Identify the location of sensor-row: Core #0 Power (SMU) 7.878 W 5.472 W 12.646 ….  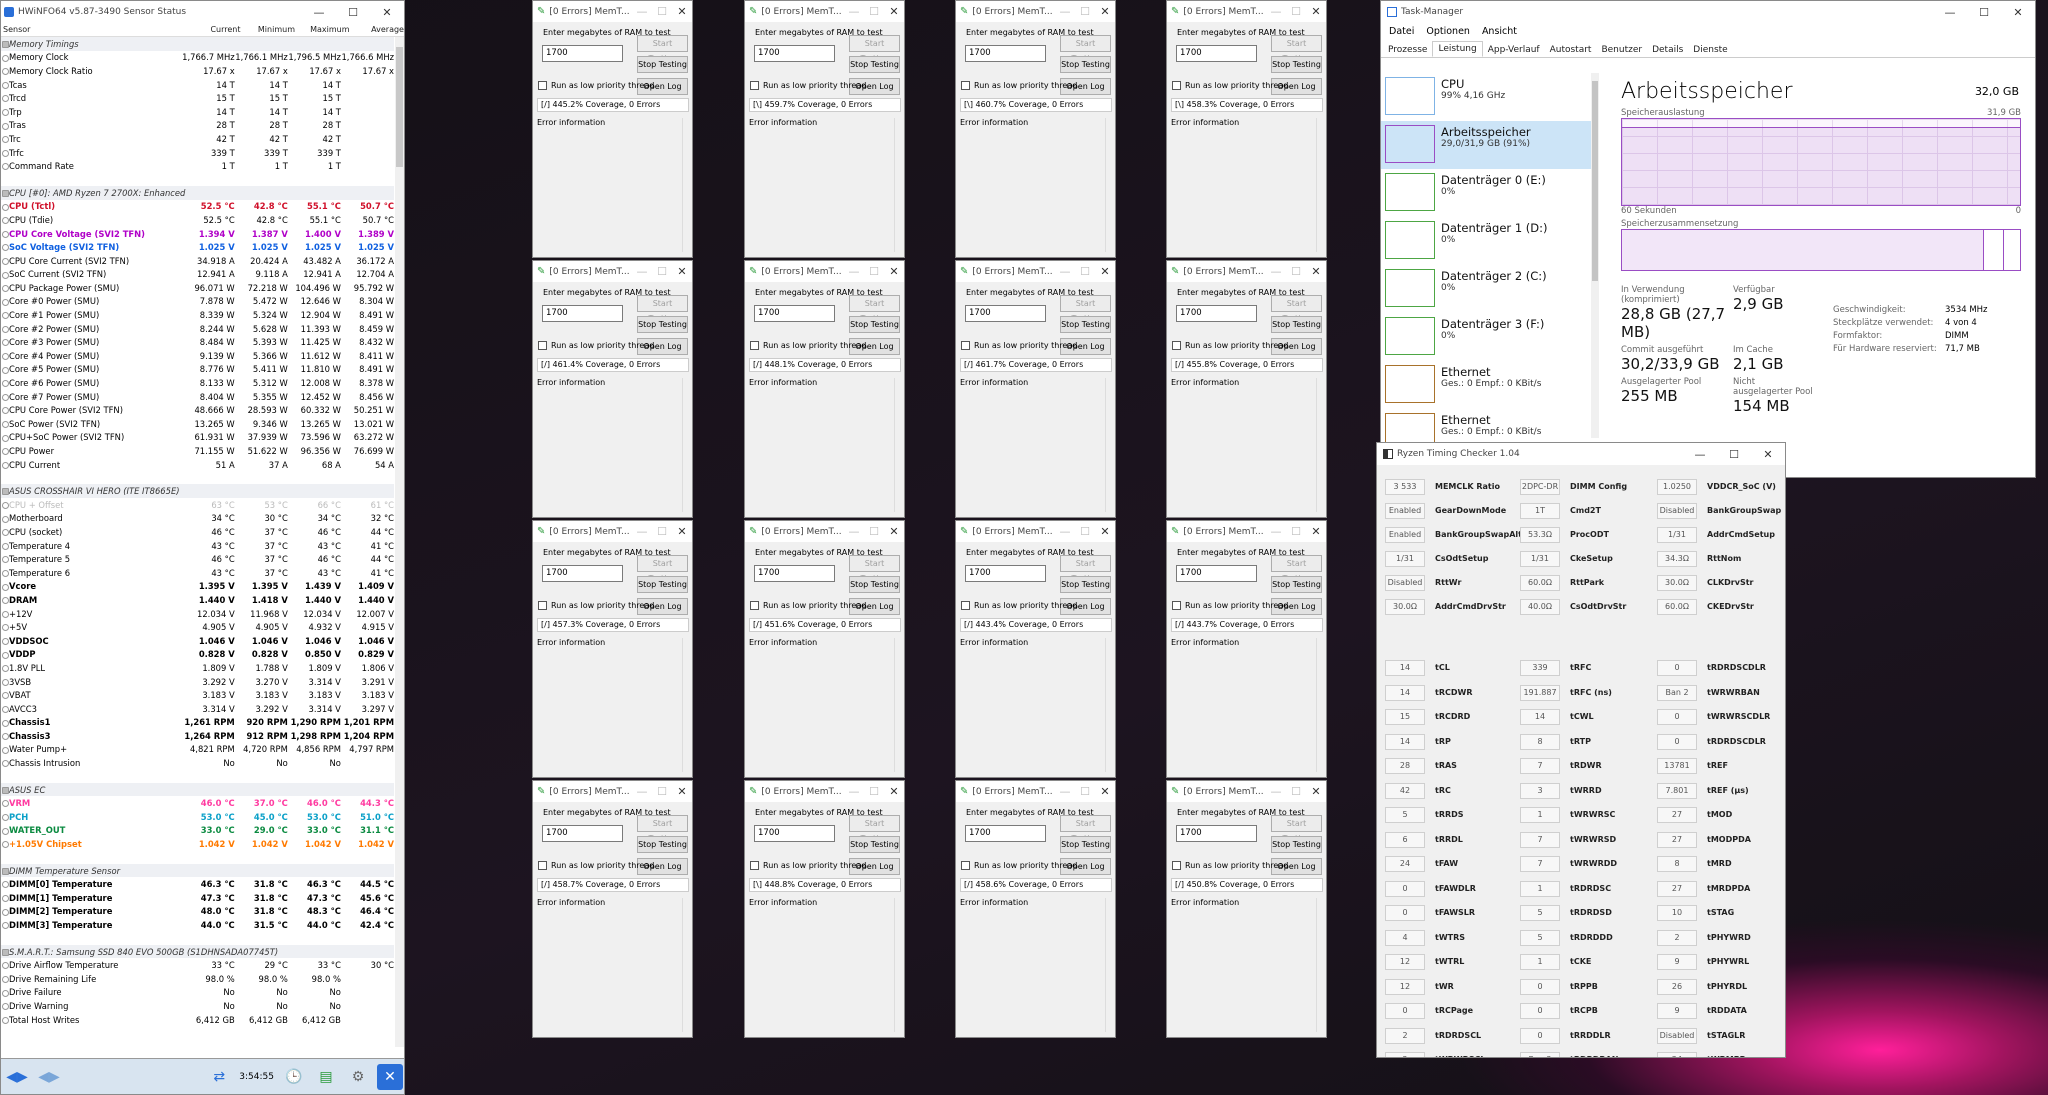
(197, 302).